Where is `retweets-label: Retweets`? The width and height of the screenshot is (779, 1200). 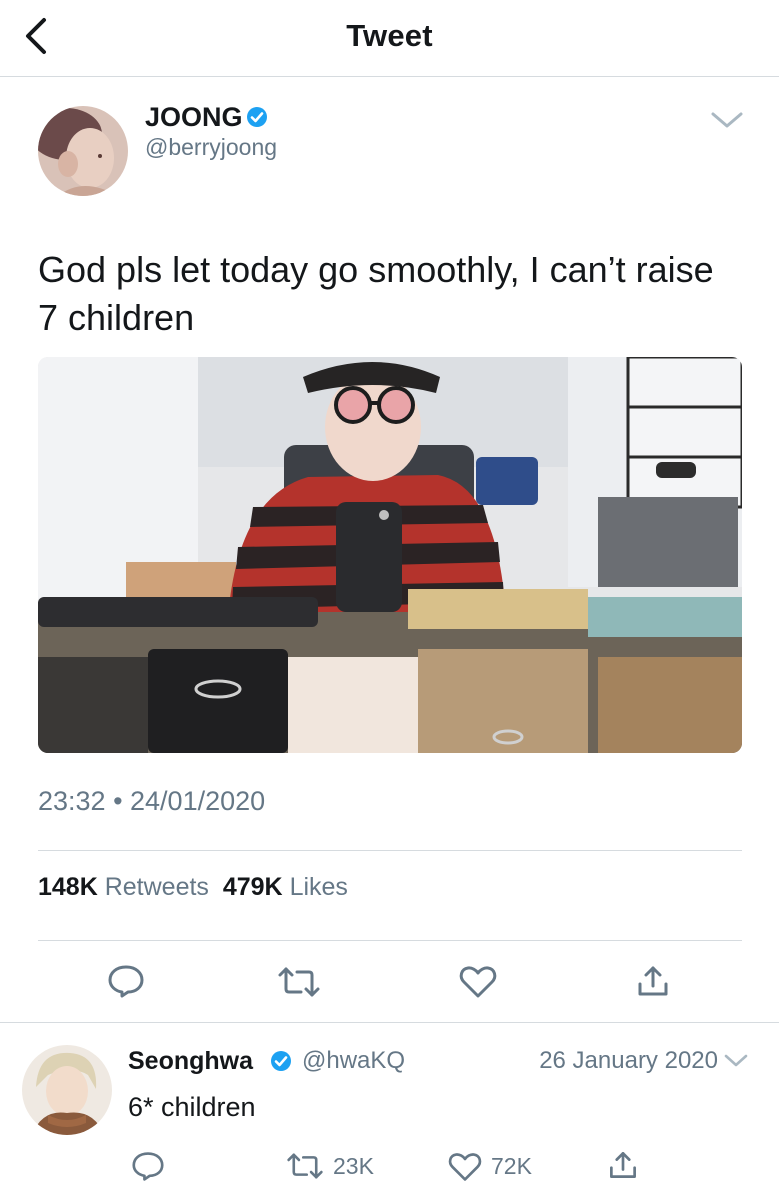 retweets-label: Retweets is located at coordinates (156, 887).